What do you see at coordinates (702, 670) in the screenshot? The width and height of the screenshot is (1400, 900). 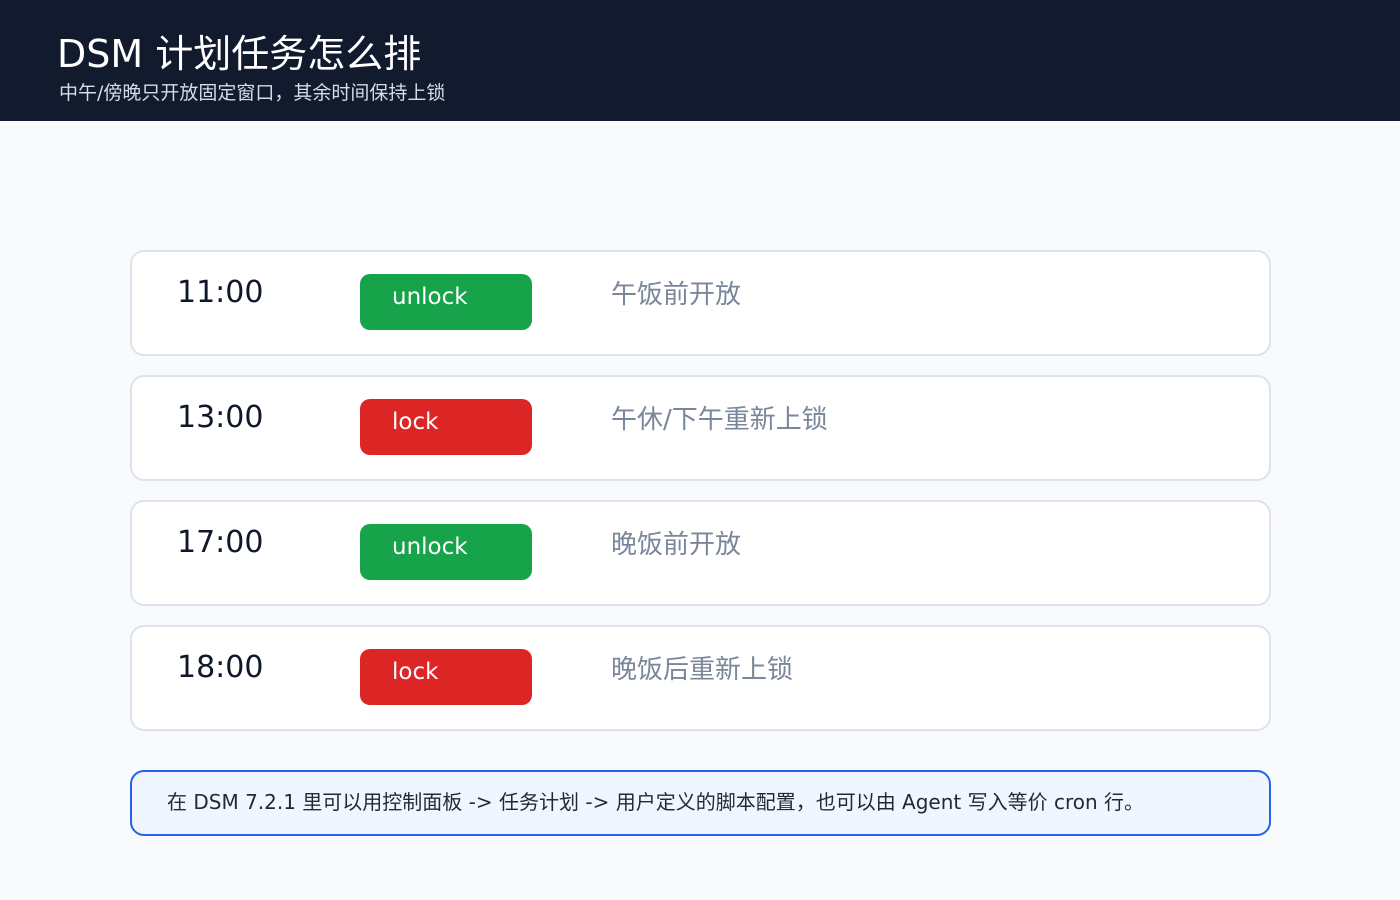 I see `schedule-note: 晚饭后重新上锁` at bounding box center [702, 670].